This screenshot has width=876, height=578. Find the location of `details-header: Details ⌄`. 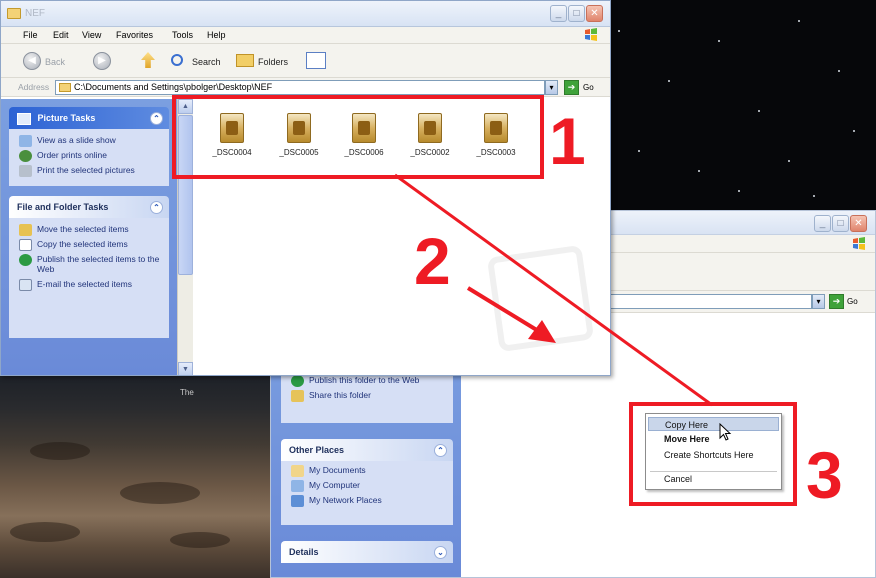

details-header: Details ⌄ is located at coordinates (367, 552).